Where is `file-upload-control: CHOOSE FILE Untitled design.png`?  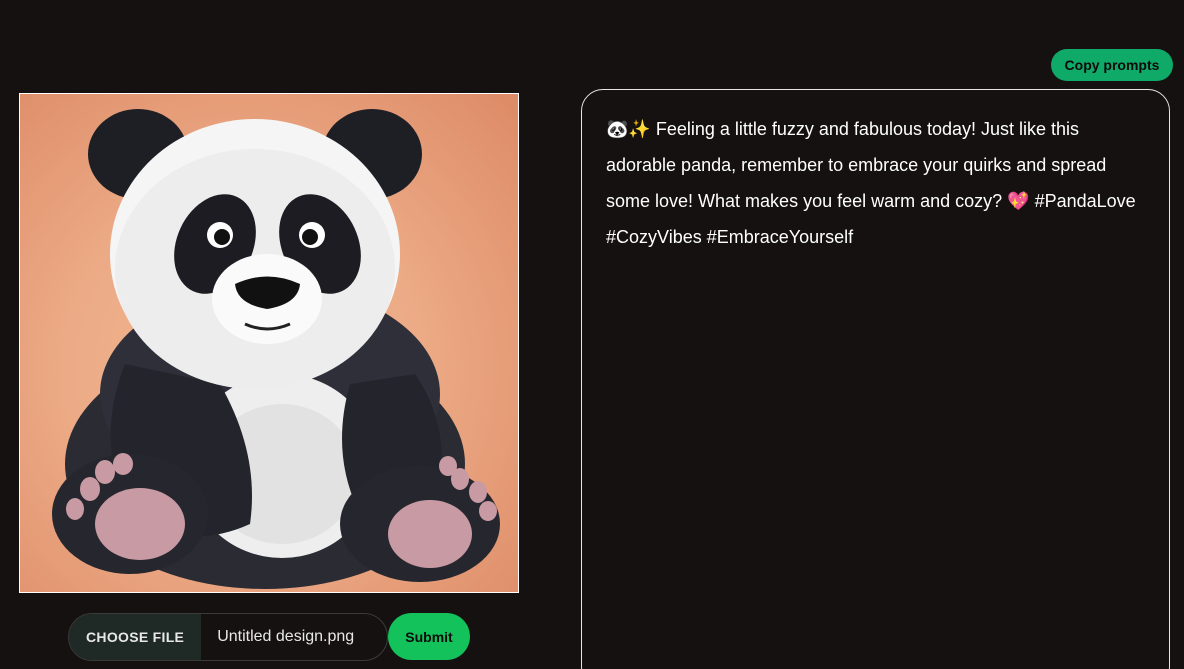 file-upload-control: CHOOSE FILE Untitled design.png is located at coordinates (228, 637).